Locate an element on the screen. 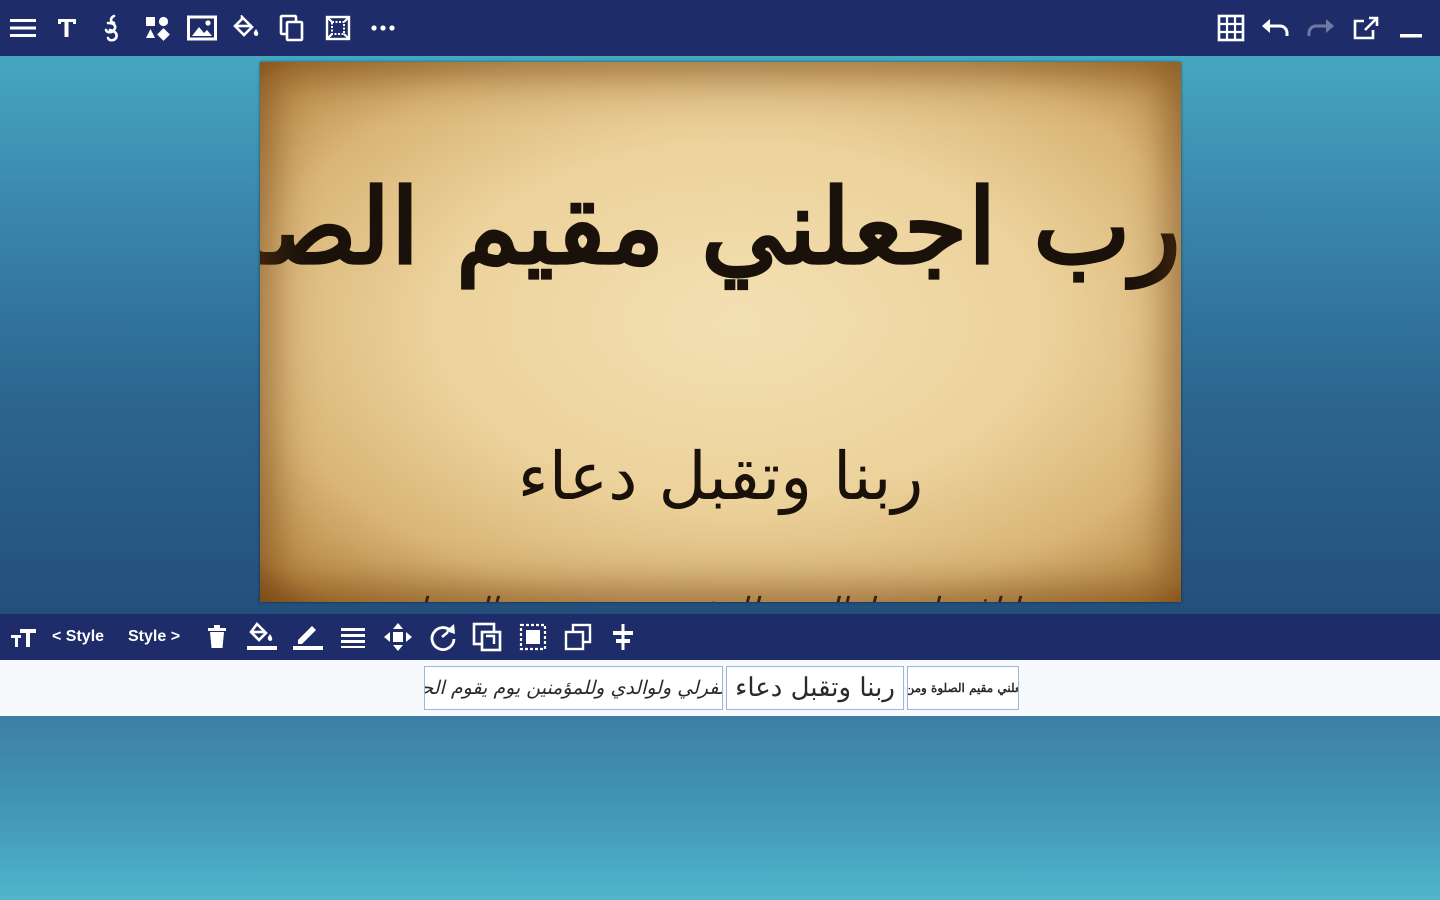 This screenshot has width=1440, height=900. top-toolbar is located at coordinates (720, 28).